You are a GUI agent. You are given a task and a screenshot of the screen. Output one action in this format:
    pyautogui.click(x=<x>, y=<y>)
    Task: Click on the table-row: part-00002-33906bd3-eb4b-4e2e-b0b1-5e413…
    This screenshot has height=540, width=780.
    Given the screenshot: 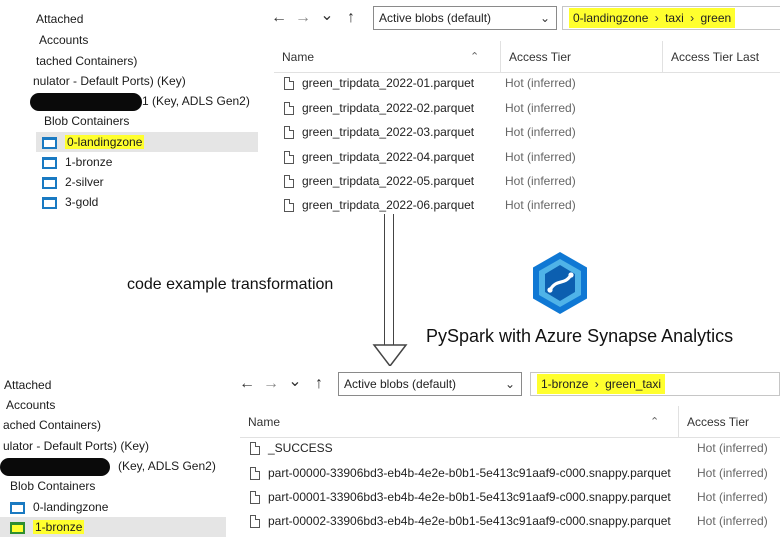 What is the action you would take?
    pyautogui.click(x=515, y=521)
    